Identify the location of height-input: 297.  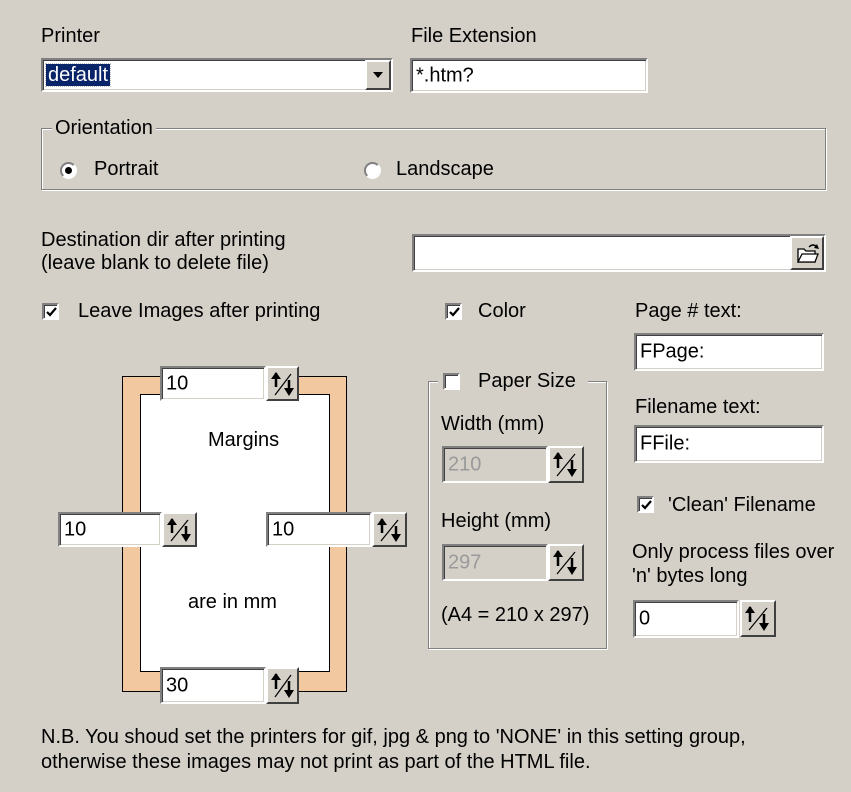
(495, 562).